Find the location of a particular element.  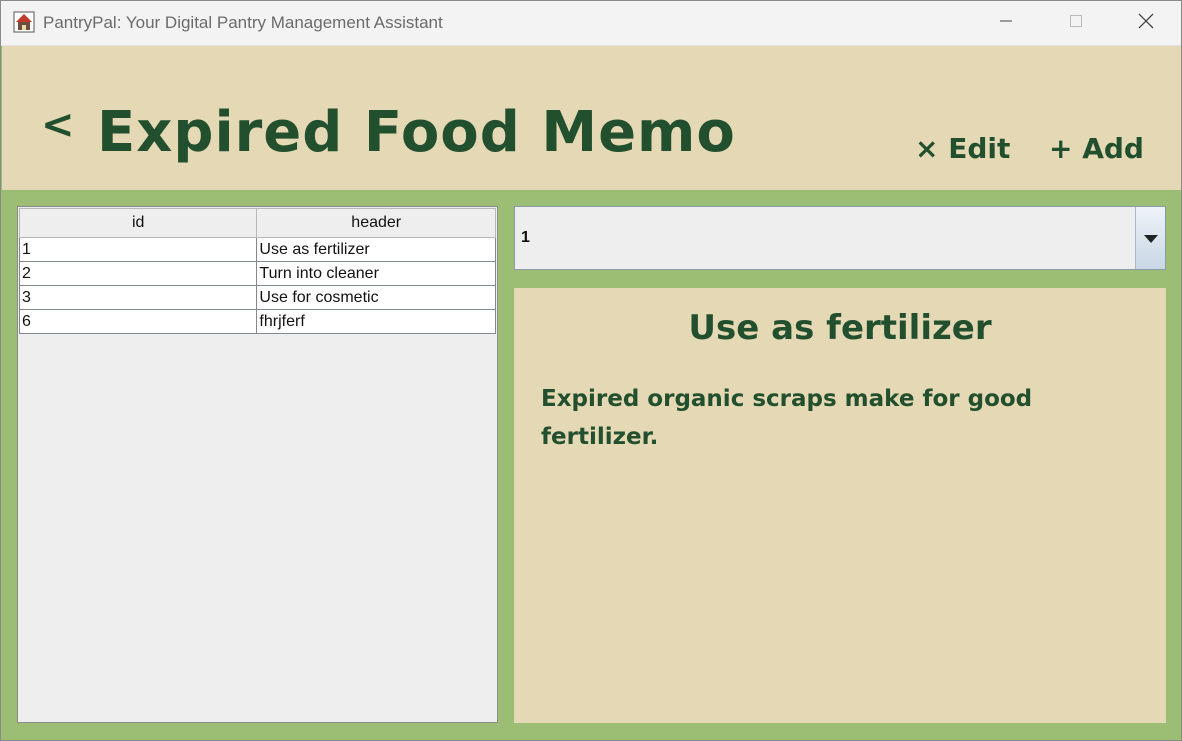

minimize-button is located at coordinates (1006, 23).